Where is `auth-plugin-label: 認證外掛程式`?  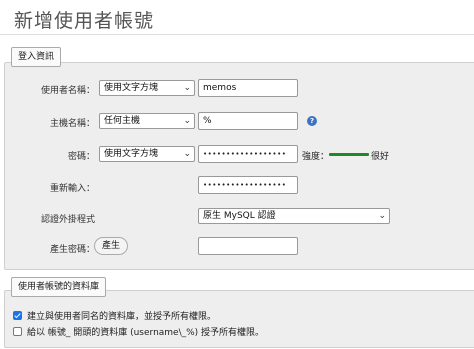 auth-plugin-label: 認證外掛程式 is located at coordinates (67, 220).